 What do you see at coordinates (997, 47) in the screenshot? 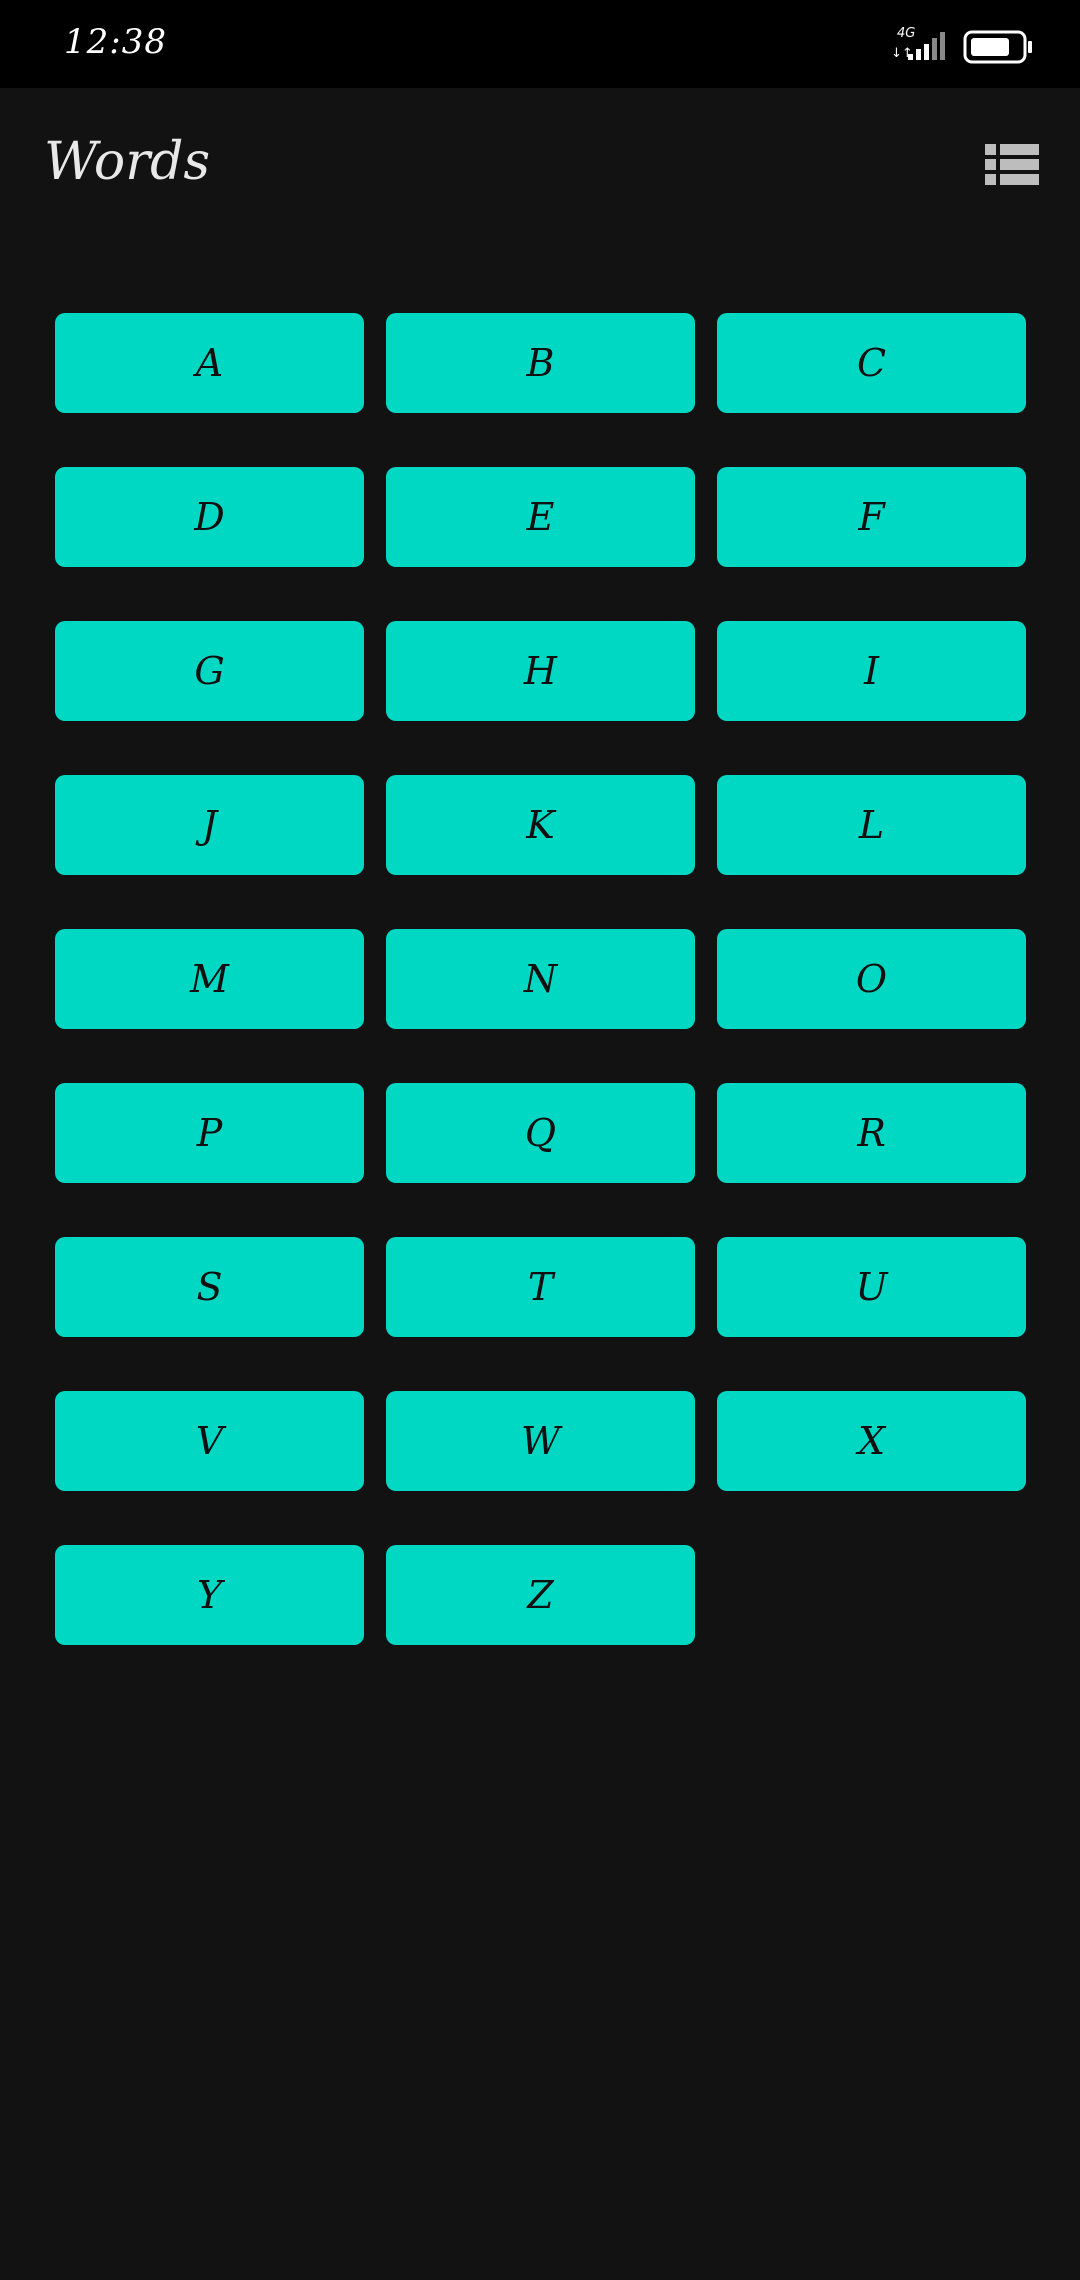
I see `battery-icon` at bounding box center [997, 47].